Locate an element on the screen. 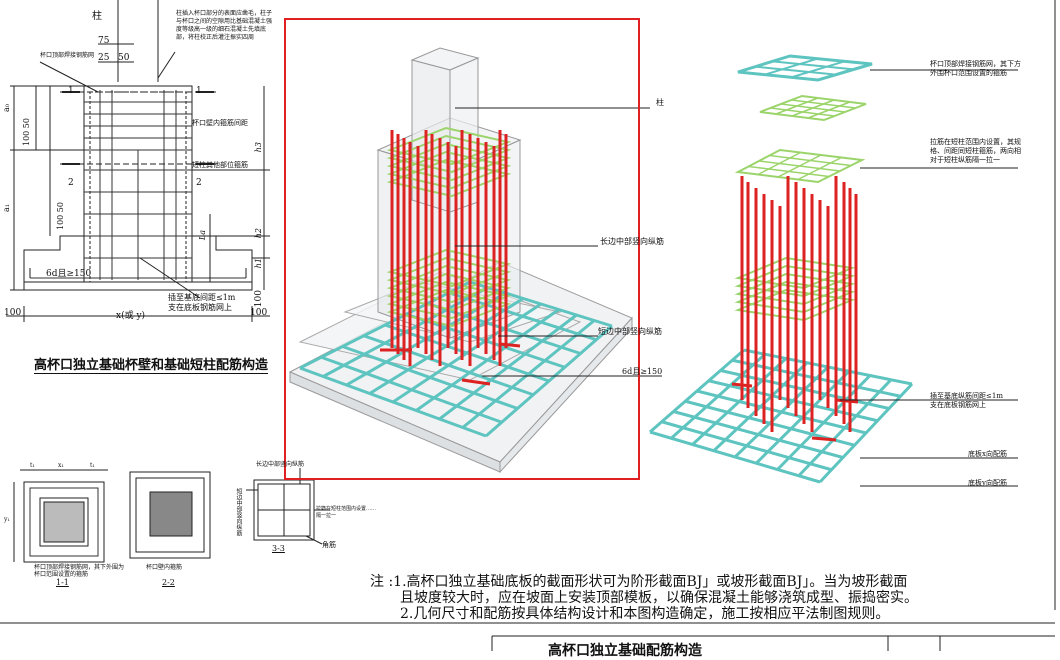 This screenshot has width=1060, height=660. section-22-note: 杯口壁内箍筋 is located at coordinates (164, 567).